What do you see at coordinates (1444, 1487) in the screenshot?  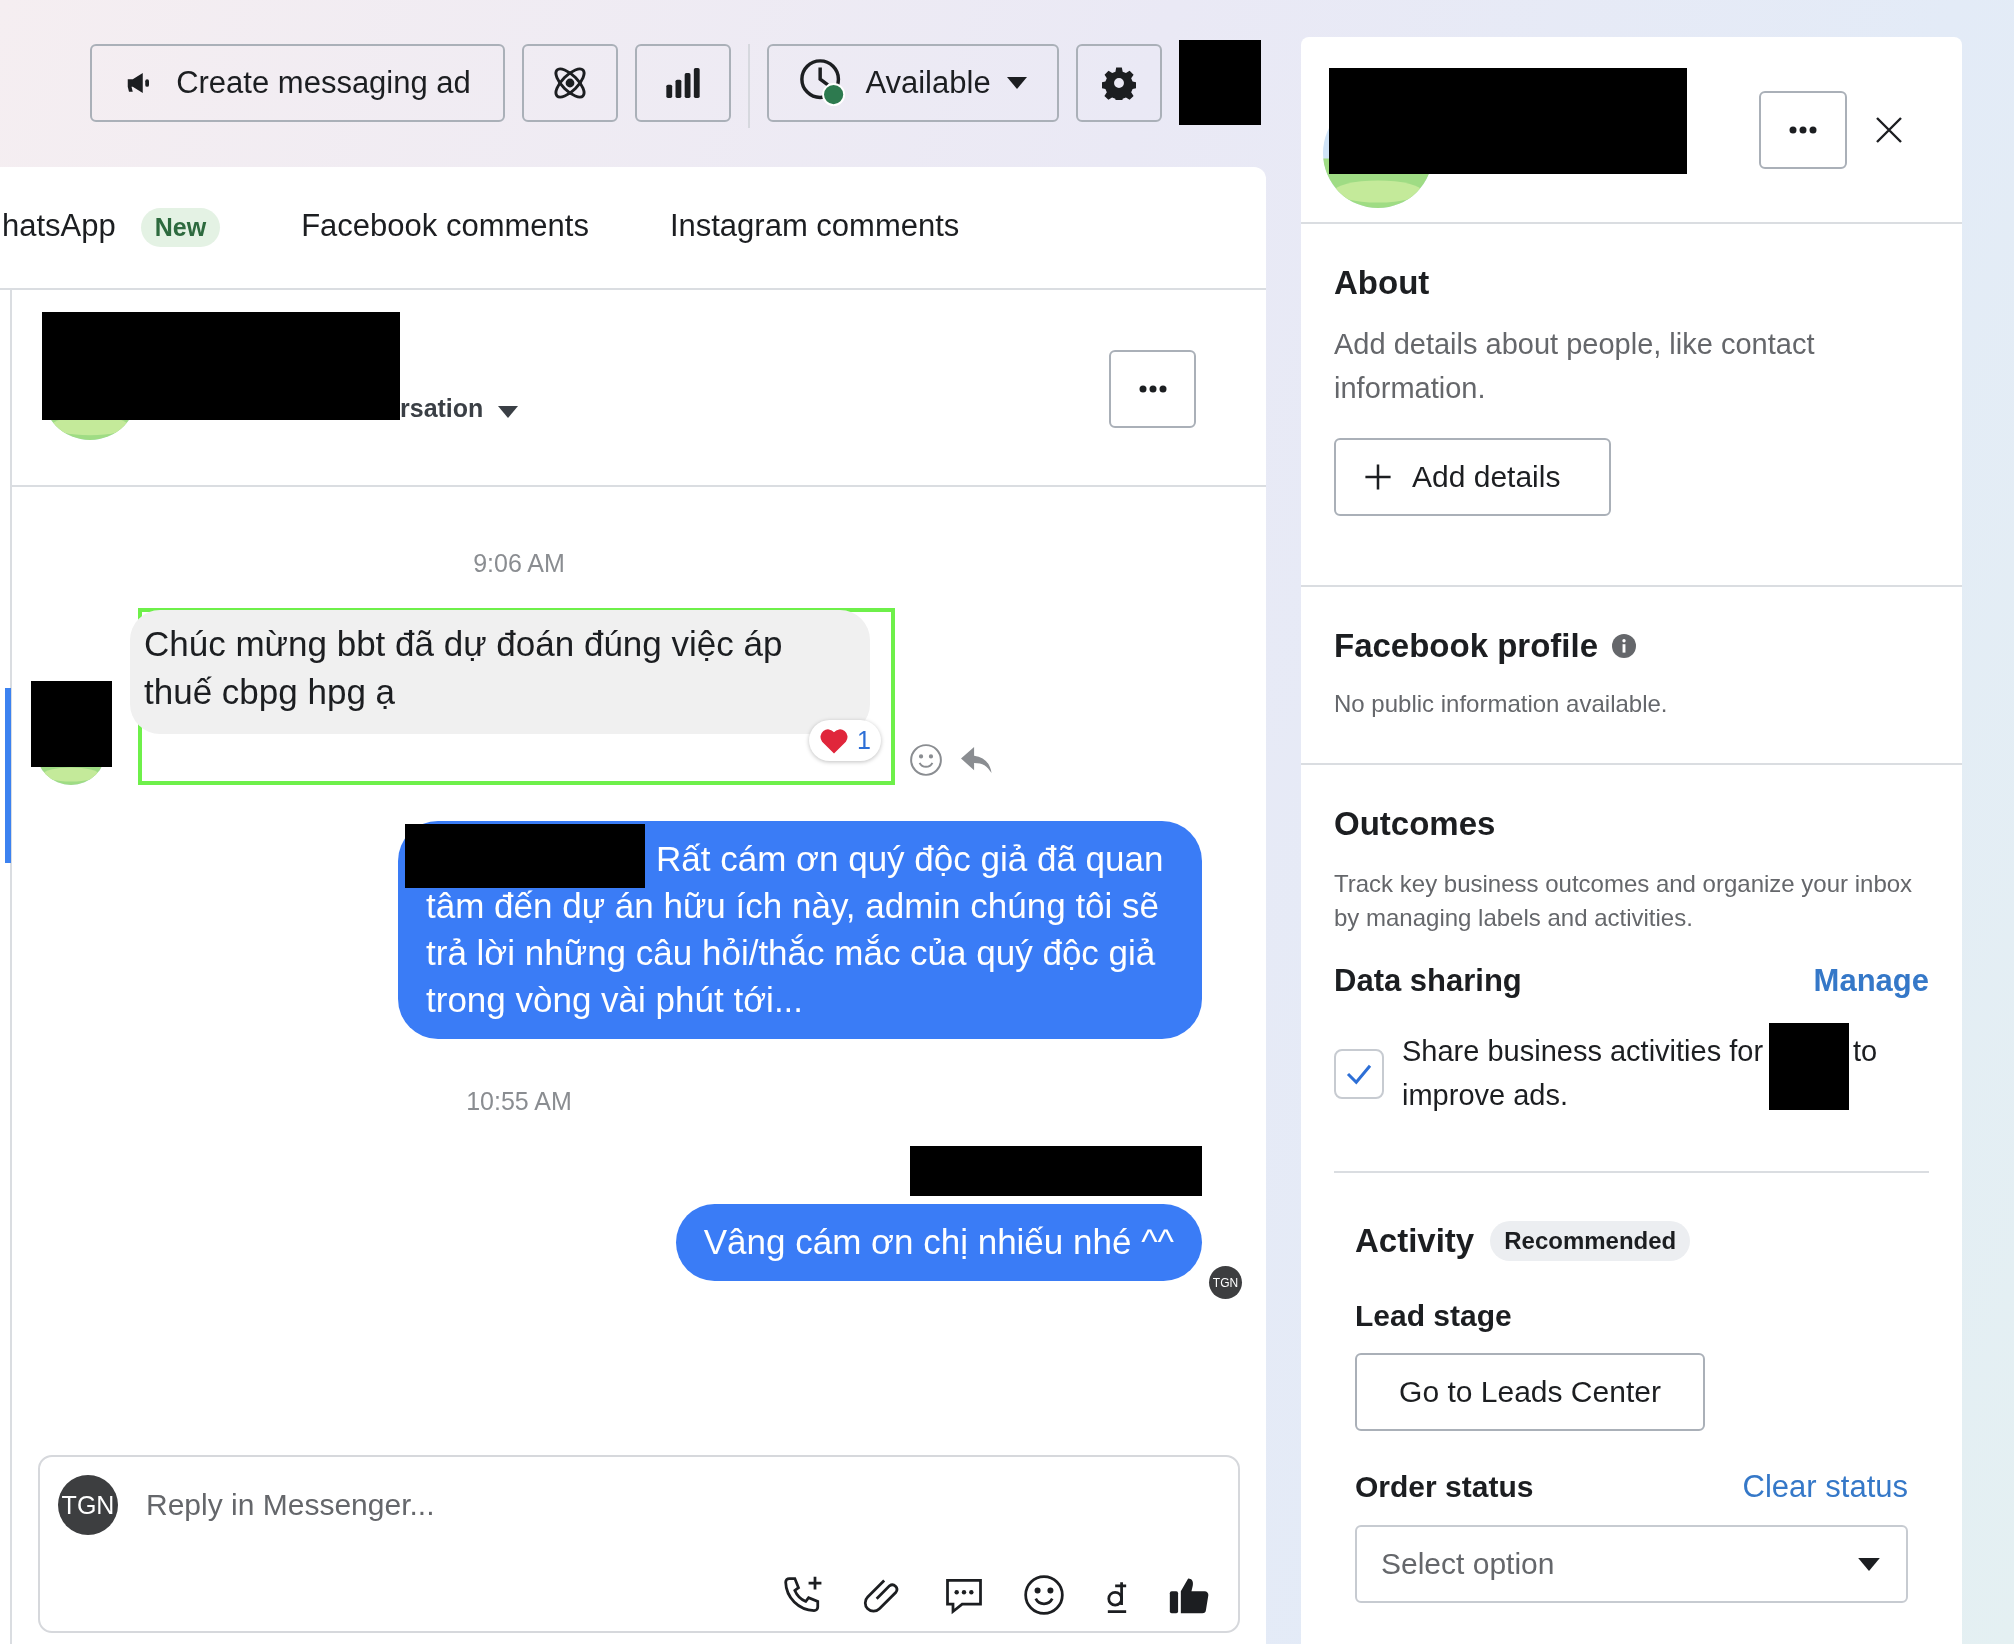 I see `order-status-title: Order status` at bounding box center [1444, 1487].